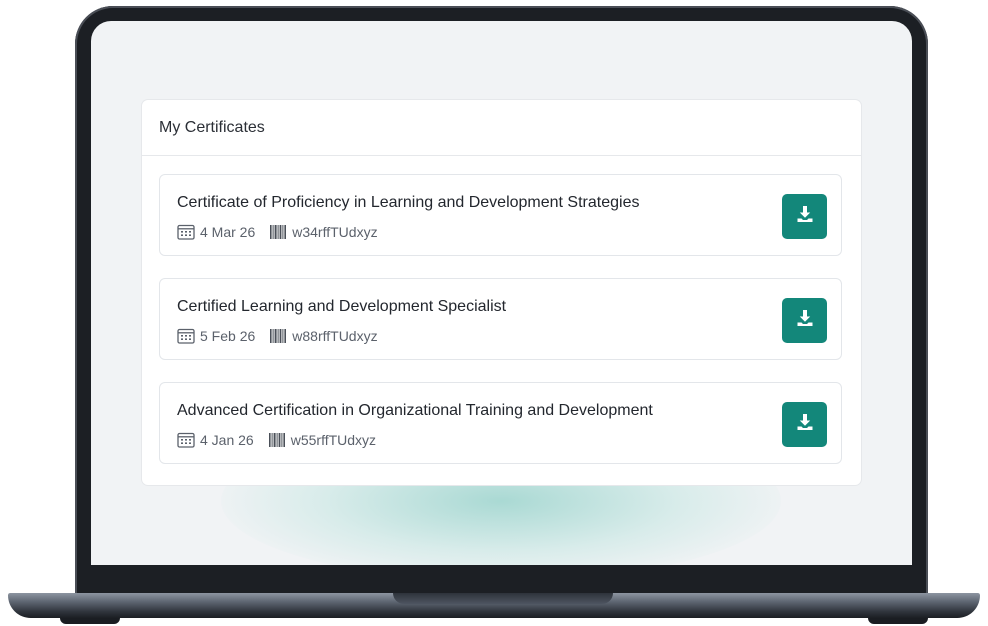 This screenshot has height=626, width=988. I want to click on panel-title: My Certificates, so click(501, 128).